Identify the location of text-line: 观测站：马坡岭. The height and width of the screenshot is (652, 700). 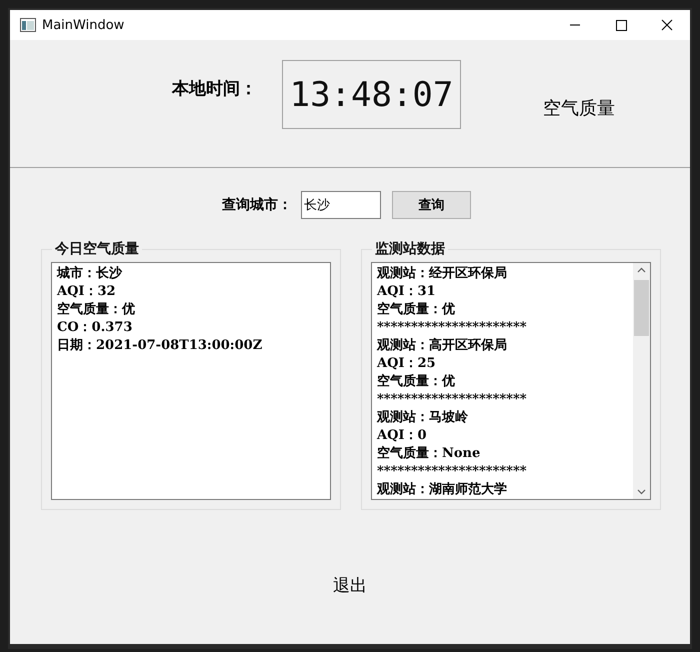
(422, 418).